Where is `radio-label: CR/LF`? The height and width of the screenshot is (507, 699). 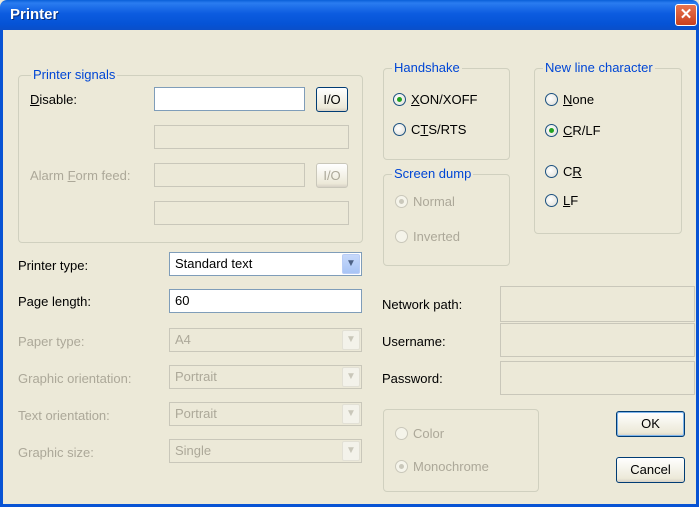
radio-label: CR/LF is located at coordinates (582, 130).